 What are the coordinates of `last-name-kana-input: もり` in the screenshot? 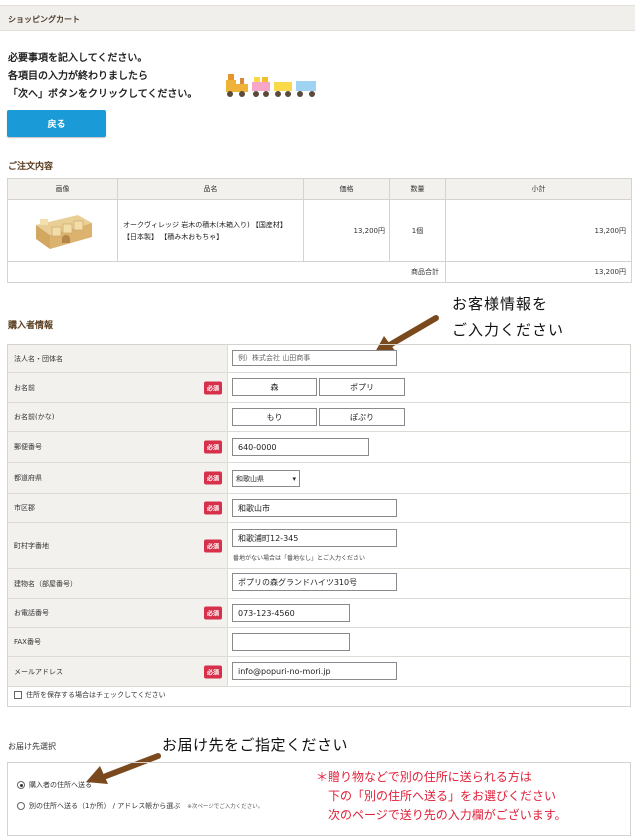 It's located at (274, 417).